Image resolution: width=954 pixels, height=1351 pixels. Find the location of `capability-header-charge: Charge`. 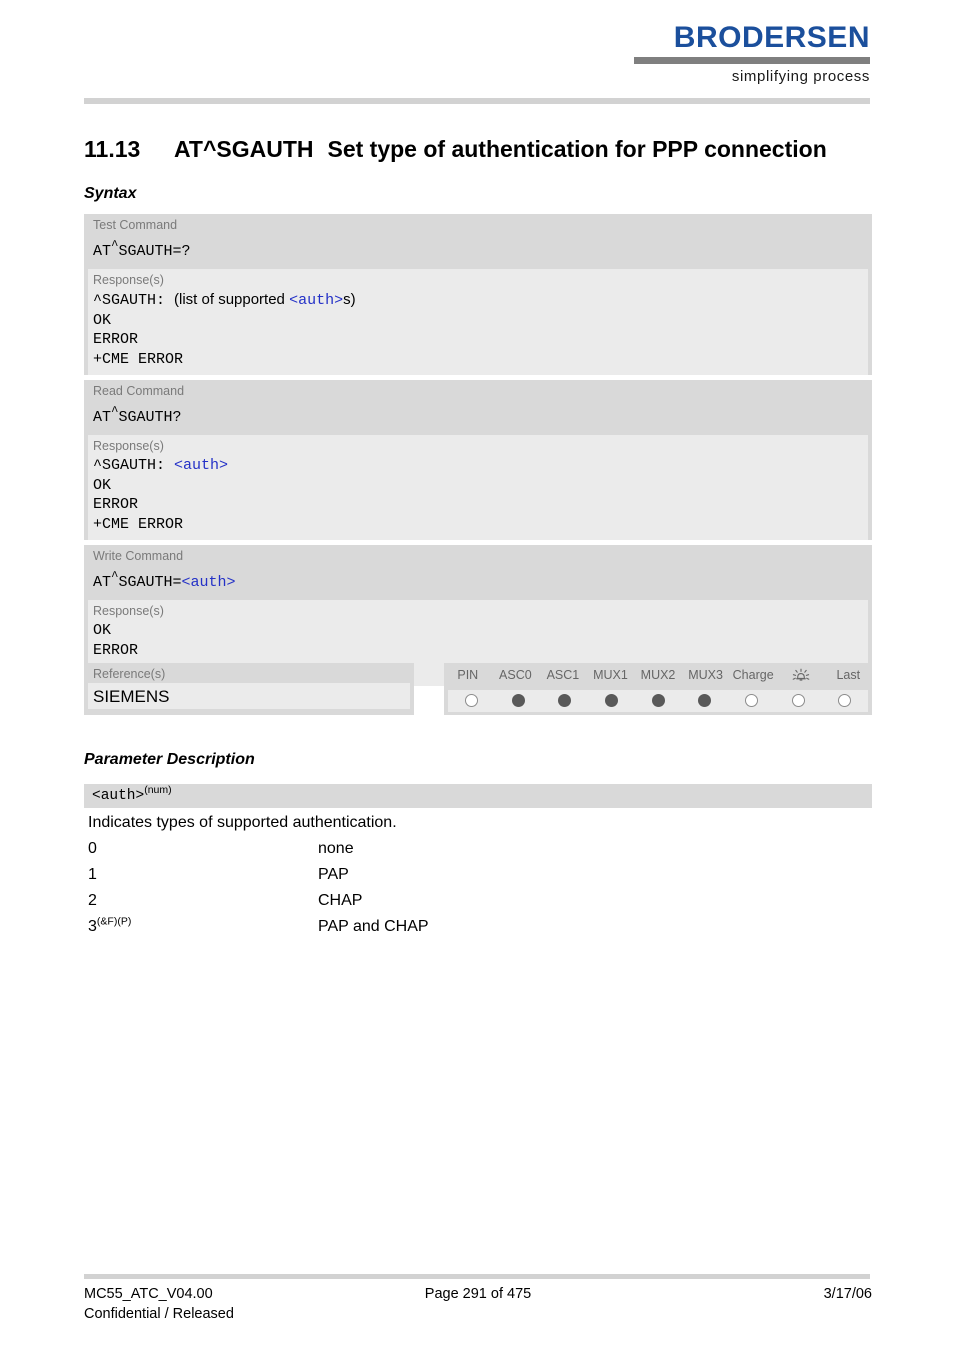

capability-header-charge: Charge is located at coordinates (753, 675).